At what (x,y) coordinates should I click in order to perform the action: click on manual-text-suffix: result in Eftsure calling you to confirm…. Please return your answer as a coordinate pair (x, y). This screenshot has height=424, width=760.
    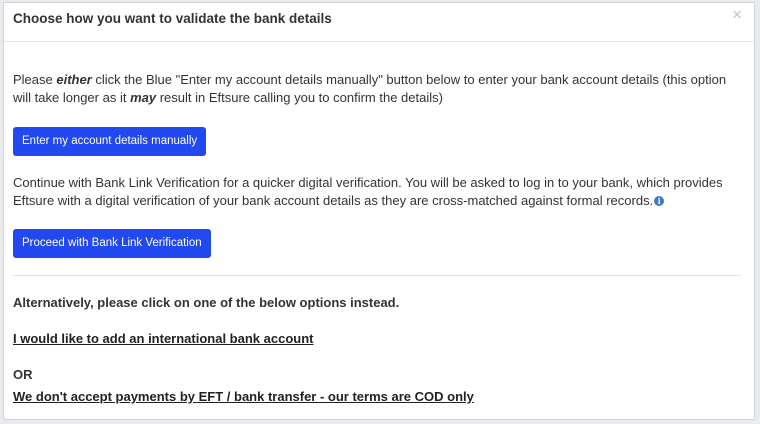
    Looking at the image, I should click on (299, 97).